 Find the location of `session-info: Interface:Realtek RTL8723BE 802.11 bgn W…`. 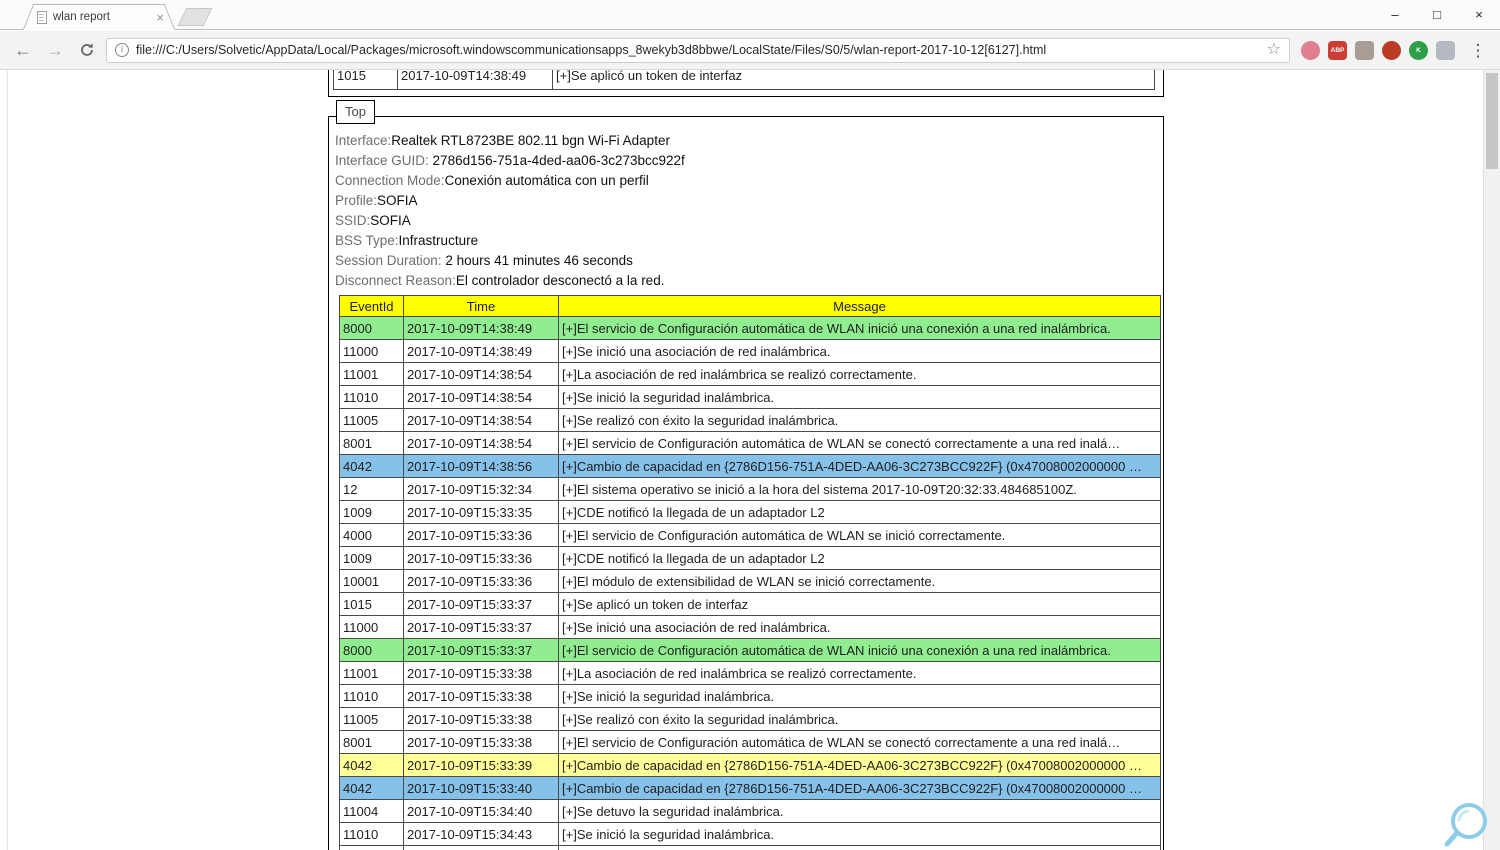

session-info: Interface:Realtek RTL8723BE 802.11 bgn W… is located at coordinates (749, 211).